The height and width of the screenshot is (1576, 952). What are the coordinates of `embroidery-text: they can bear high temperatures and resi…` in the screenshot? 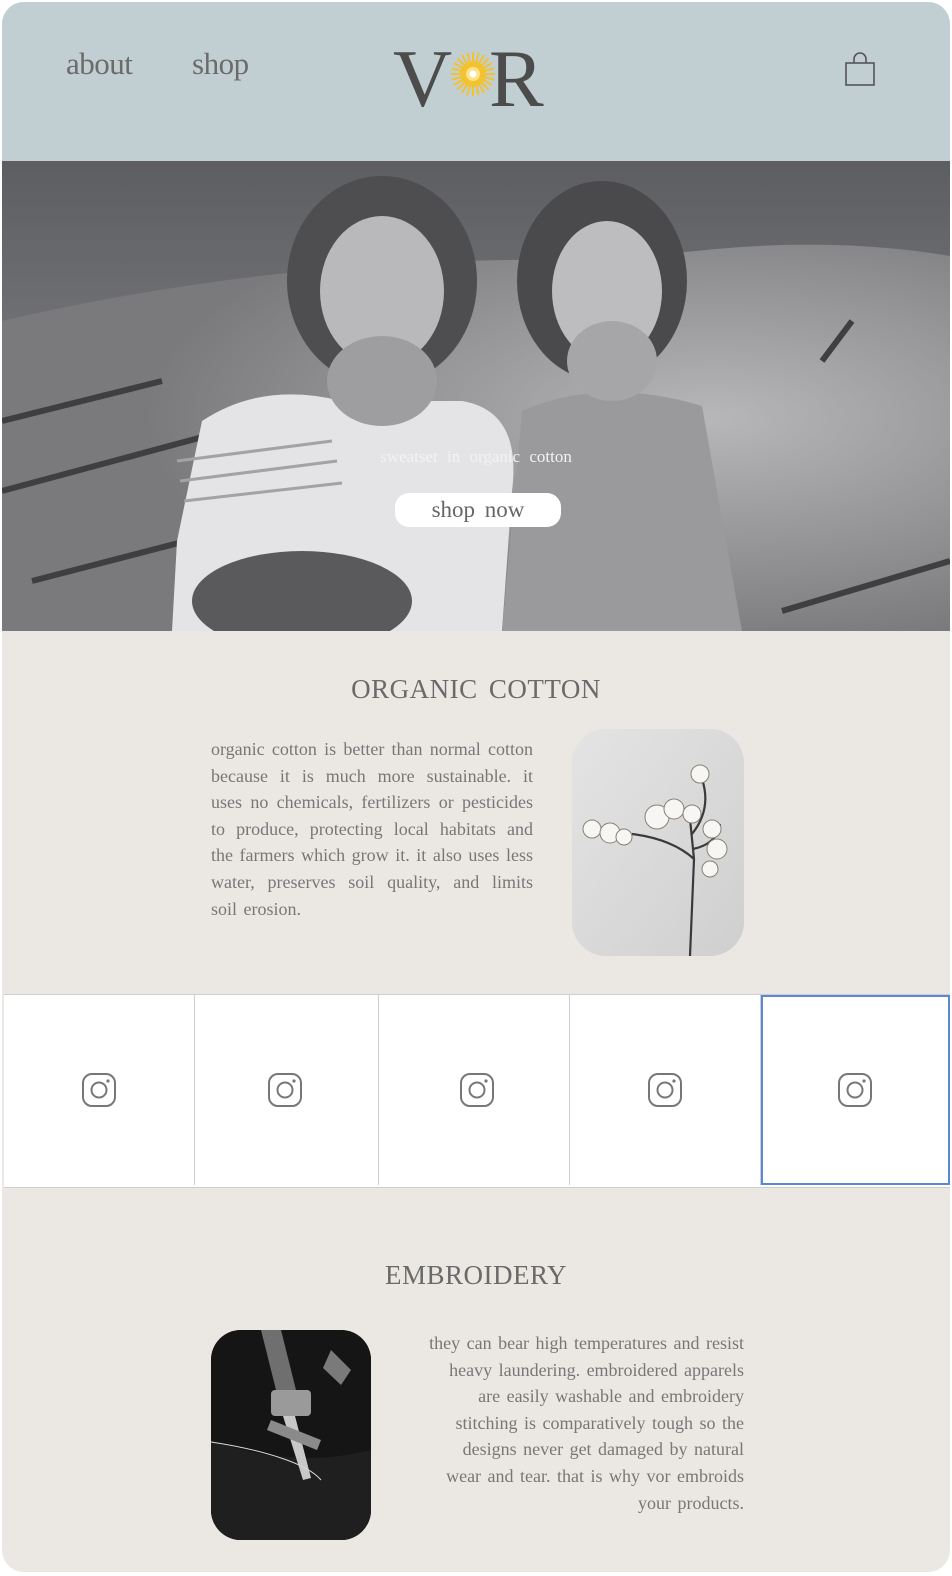 It's located at (586, 1423).